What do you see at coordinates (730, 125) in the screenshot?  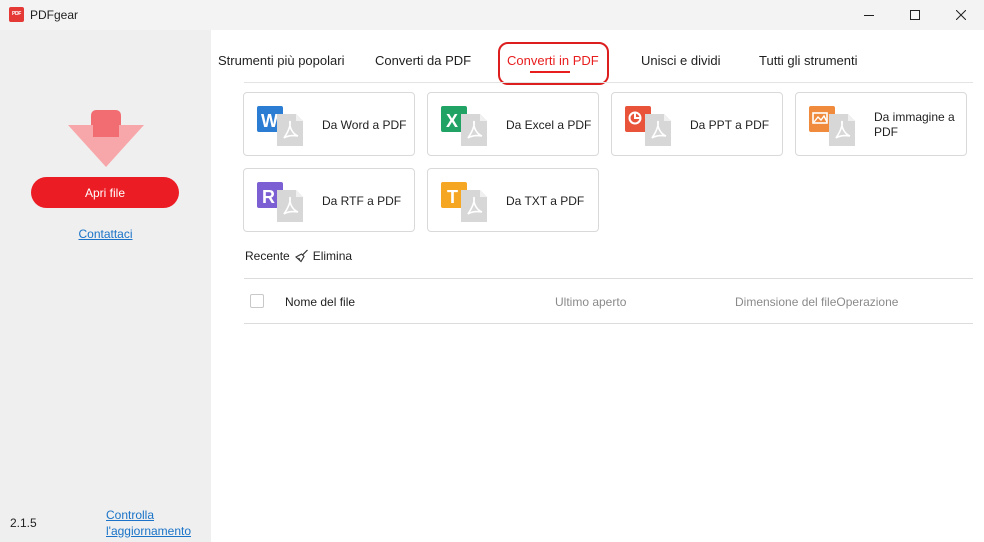 I see `tool-label: Da PPT a PDF` at bounding box center [730, 125].